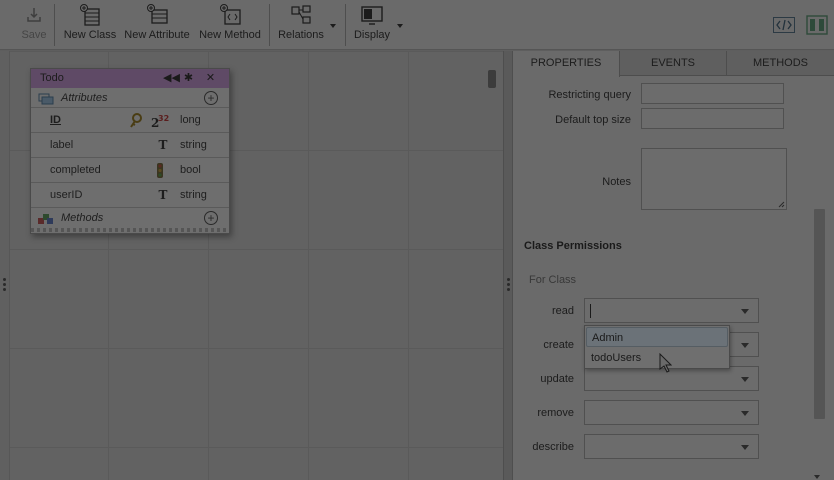 The image size is (834, 480). Describe the element at coordinates (817, 25) in the screenshot. I see `panel-toggle-icon` at that location.